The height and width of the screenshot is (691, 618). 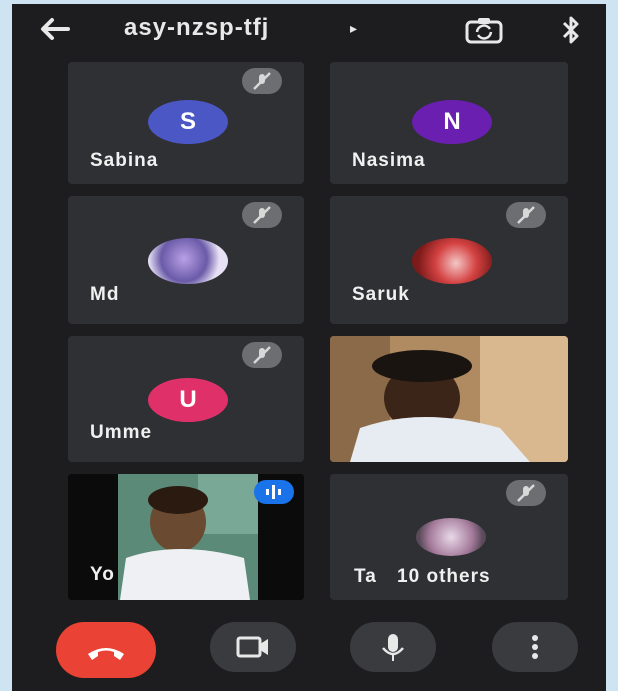 What do you see at coordinates (389, 160) in the screenshot?
I see `participant-name: Nasima` at bounding box center [389, 160].